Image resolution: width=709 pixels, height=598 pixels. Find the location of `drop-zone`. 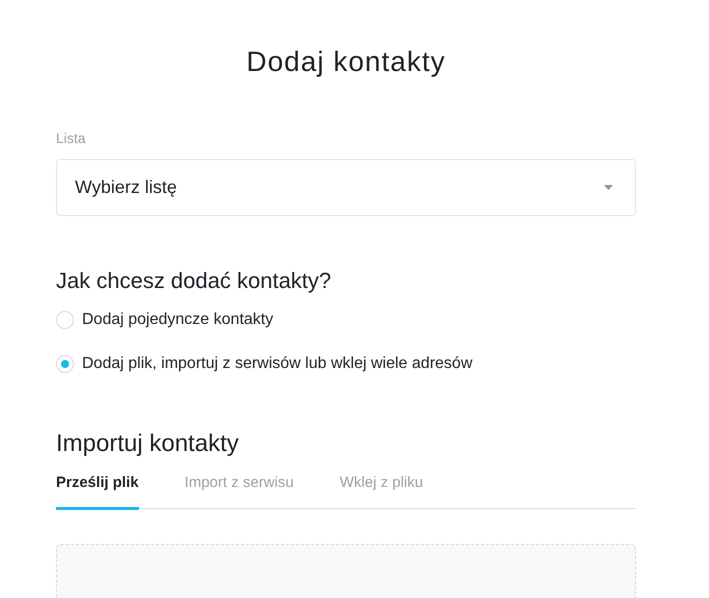

drop-zone is located at coordinates (346, 571).